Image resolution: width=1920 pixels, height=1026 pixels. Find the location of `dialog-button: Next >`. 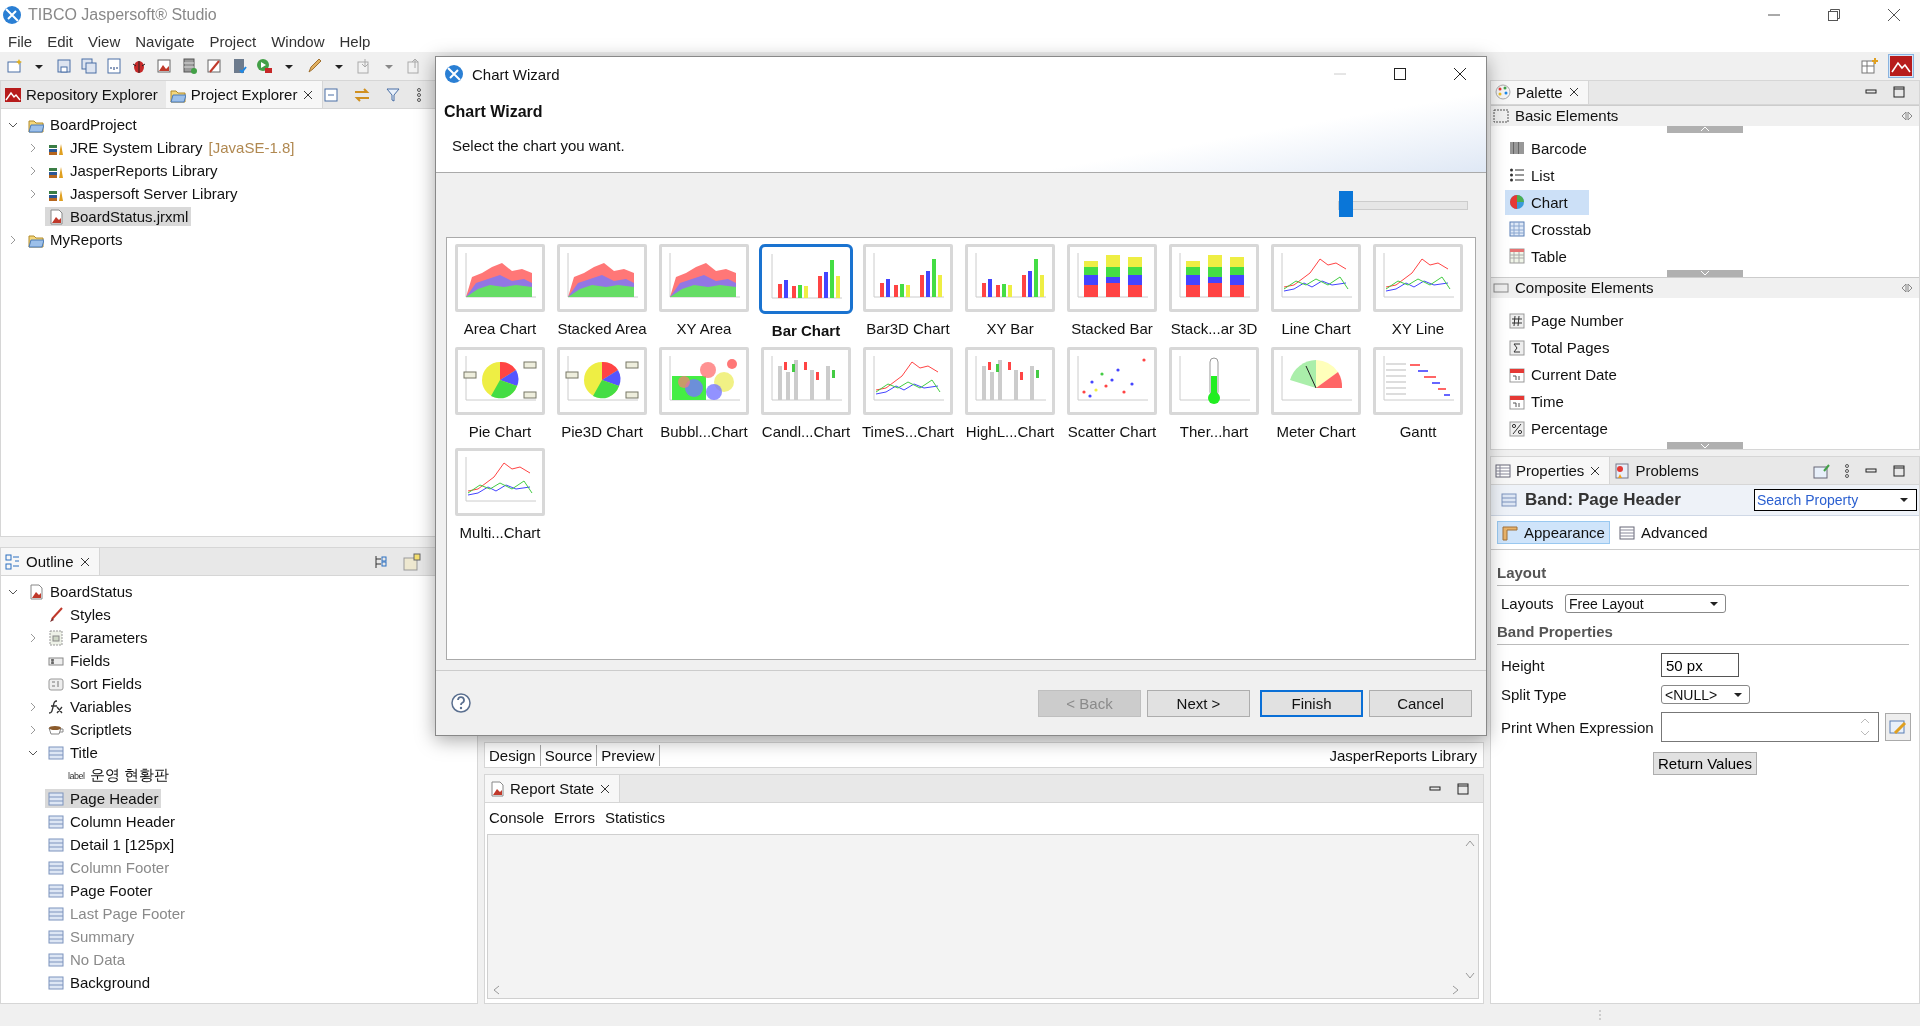

dialog-button: Next > is located at coordinates (1198, 703).